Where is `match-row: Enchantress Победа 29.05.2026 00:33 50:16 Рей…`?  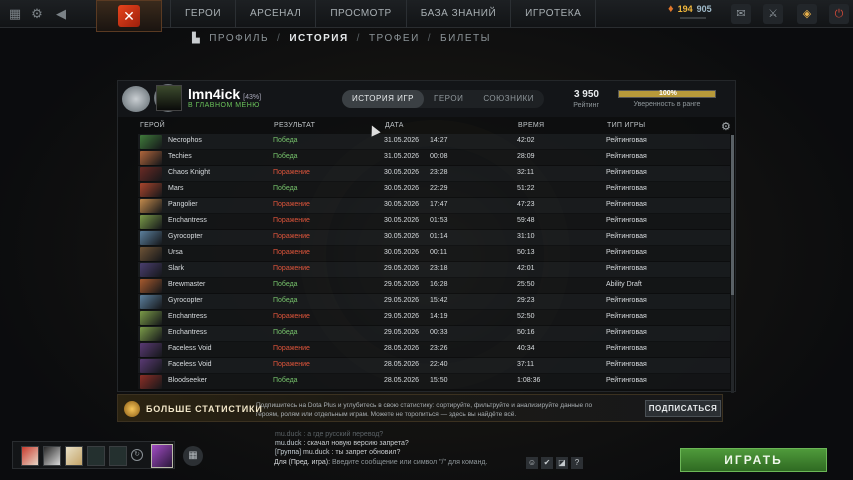 match-row: Enchantress Победа 29.05.2026 00:33 50:16 Рей… is located at coordinates (434, 334).